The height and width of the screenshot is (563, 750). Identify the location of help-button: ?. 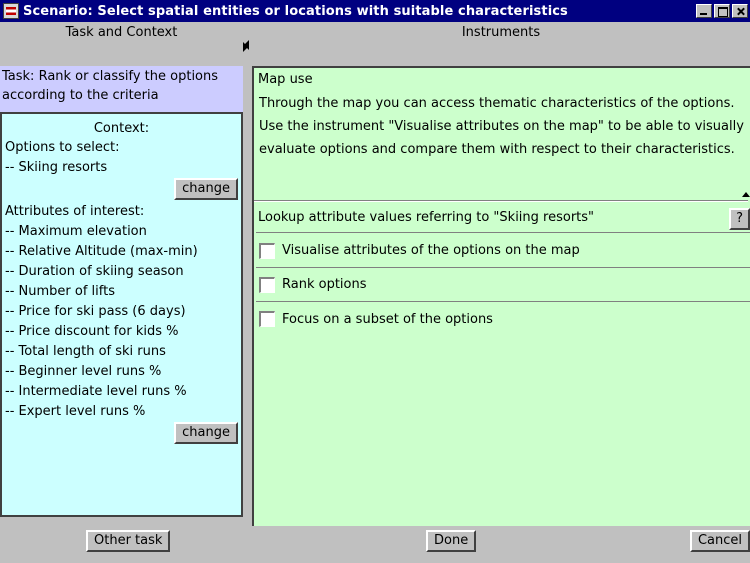
(739, 219).